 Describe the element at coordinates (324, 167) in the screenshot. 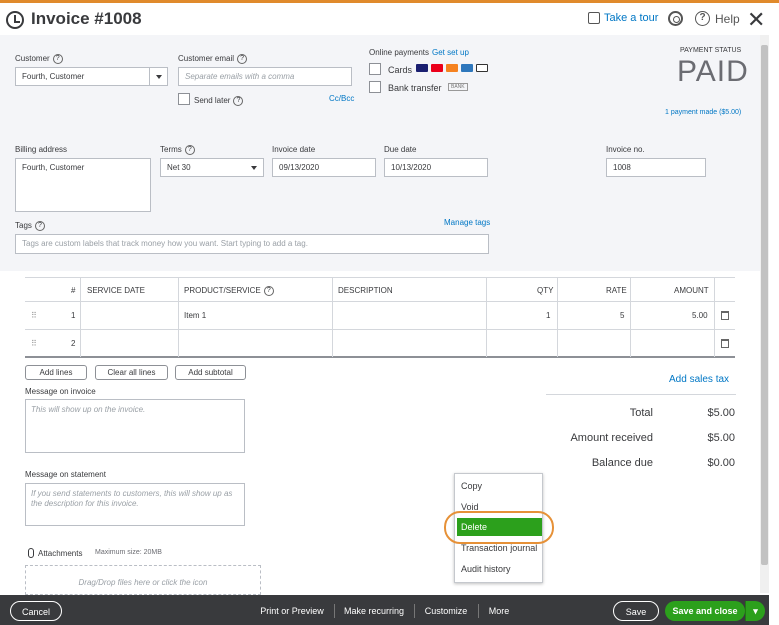

I see `invoice-date-input: 09/13/2020` at that location.